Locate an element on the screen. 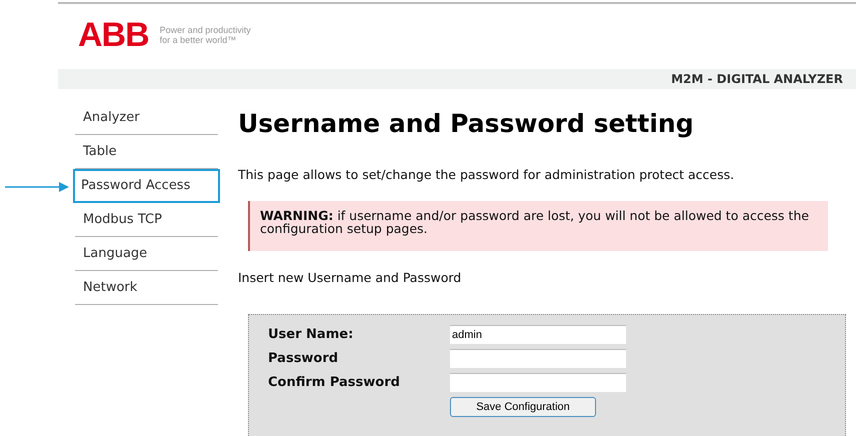  sidebar-item: Modbus TCP is located at coordinates (122, 220).